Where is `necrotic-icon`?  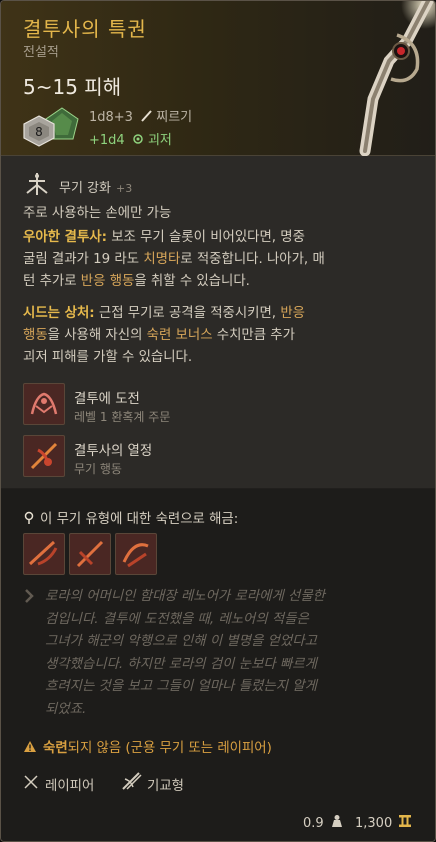
necrotic-icon is located at coordinates (138, 139).